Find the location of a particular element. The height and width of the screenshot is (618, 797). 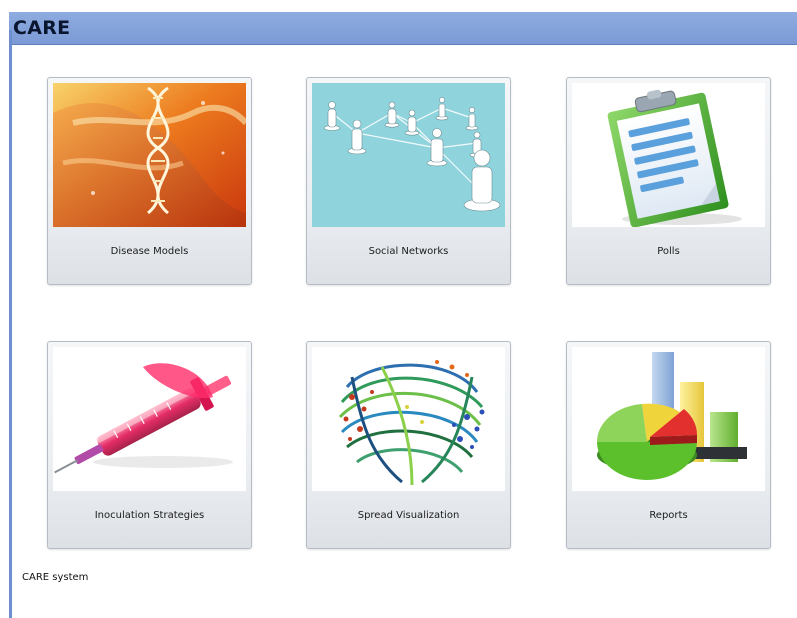

tile-polls: Polls is located at coordinates (668, 181).